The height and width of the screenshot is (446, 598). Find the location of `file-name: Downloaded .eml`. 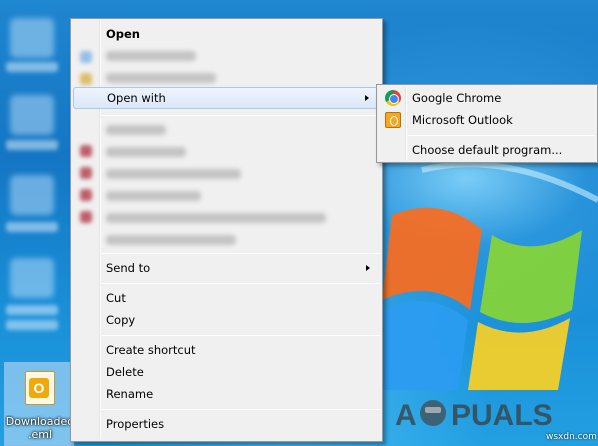

file-name: Downloaded .eml is located at coordinates (40, 428).